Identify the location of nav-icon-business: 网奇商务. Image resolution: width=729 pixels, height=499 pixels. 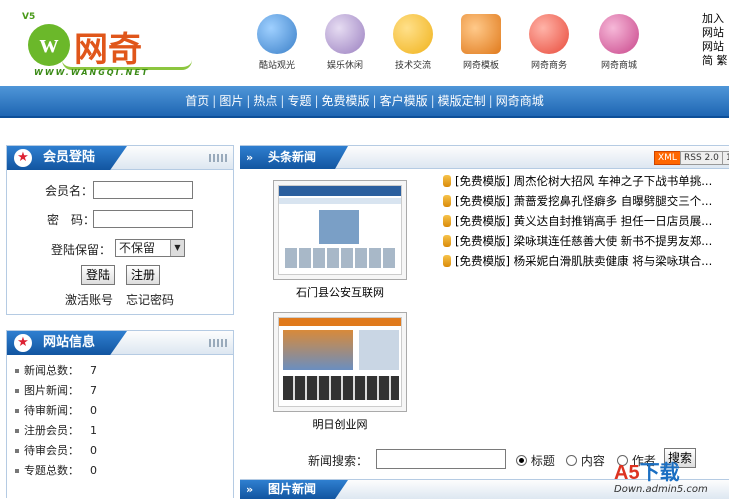
(549, 42).